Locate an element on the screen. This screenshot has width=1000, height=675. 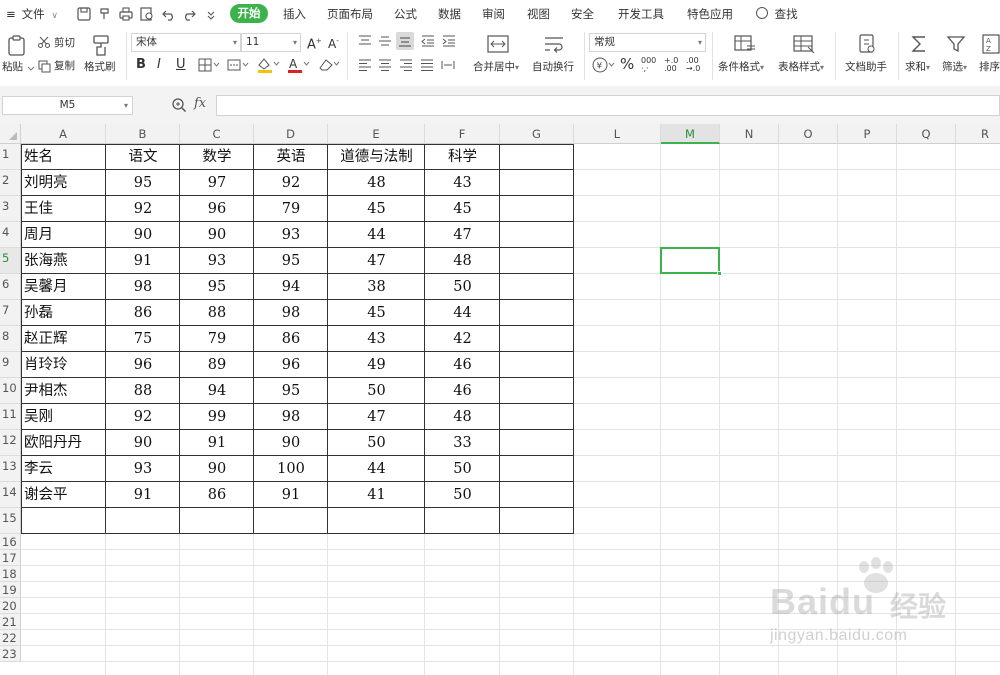
cell-a8: 赵正辉 is located at coordinates (63, 339).